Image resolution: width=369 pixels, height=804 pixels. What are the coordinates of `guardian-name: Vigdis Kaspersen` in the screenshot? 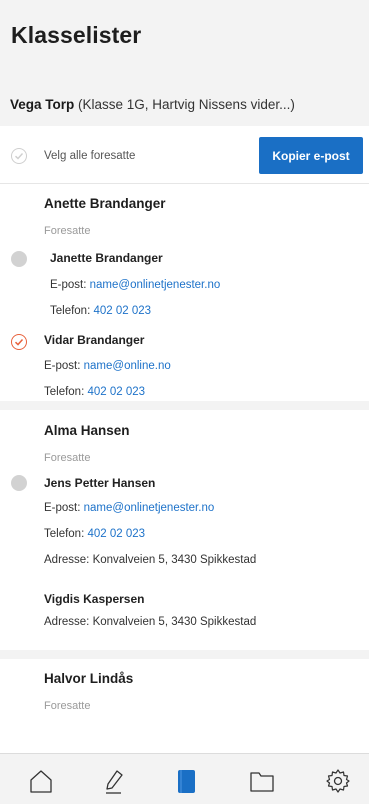 It's located at (94, 599).